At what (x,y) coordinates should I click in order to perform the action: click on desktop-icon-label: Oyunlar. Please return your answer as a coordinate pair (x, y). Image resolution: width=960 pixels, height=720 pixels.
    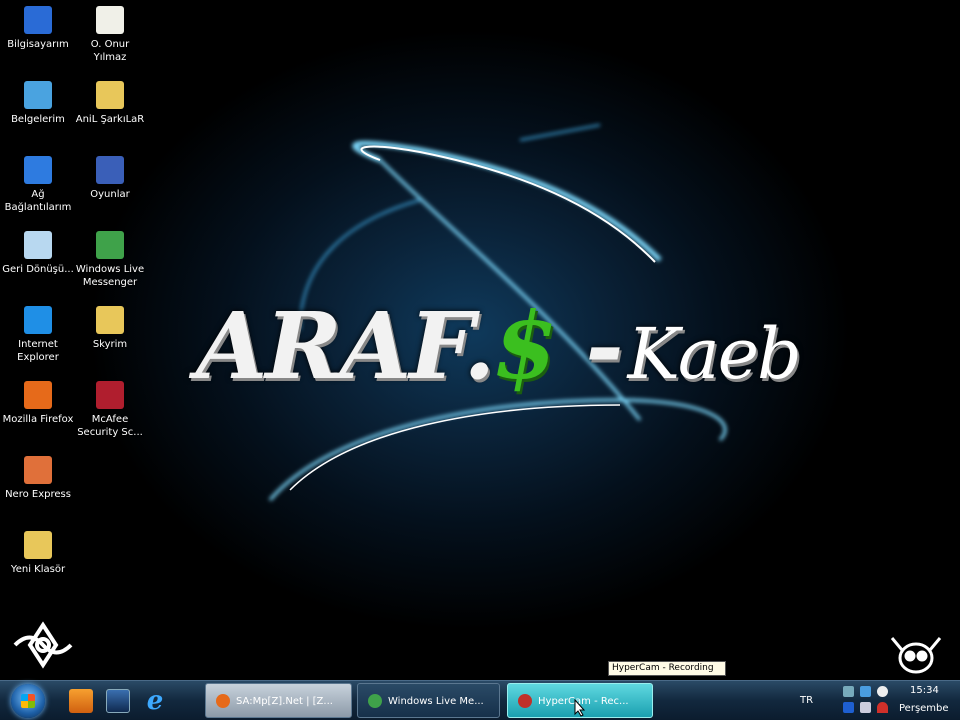
    Looking at the image, I should click on (110, 194).